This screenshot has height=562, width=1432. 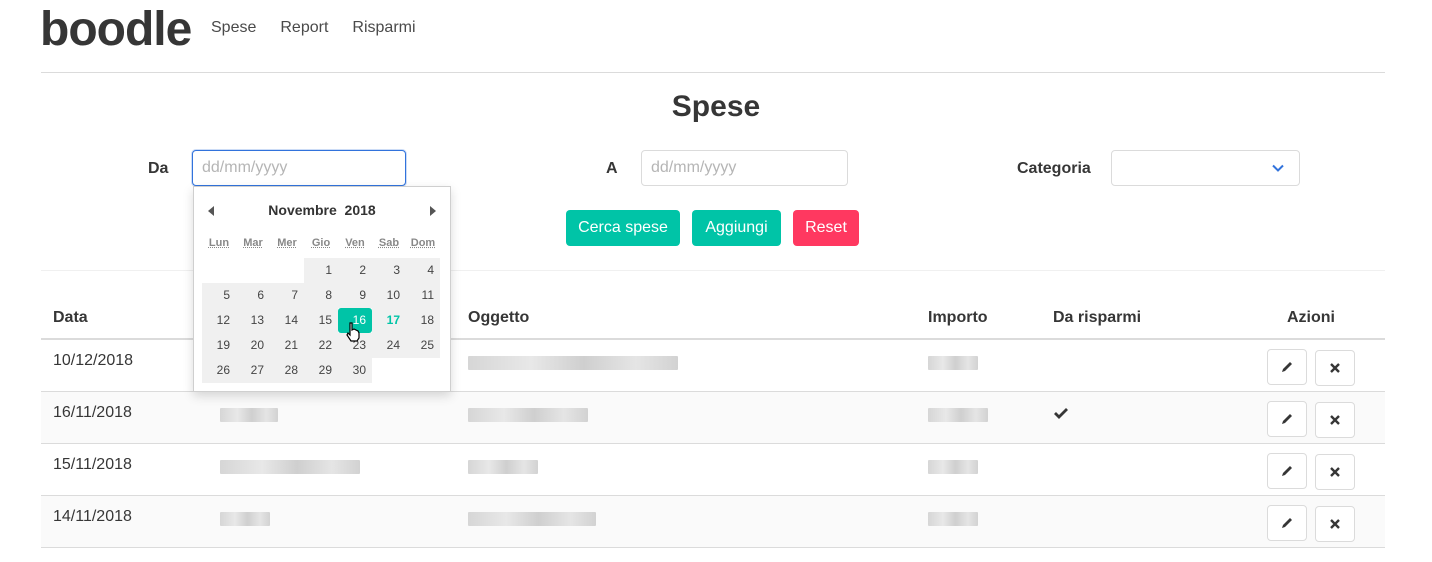 I want to click on to-date-input, so click(x=744, y=168).